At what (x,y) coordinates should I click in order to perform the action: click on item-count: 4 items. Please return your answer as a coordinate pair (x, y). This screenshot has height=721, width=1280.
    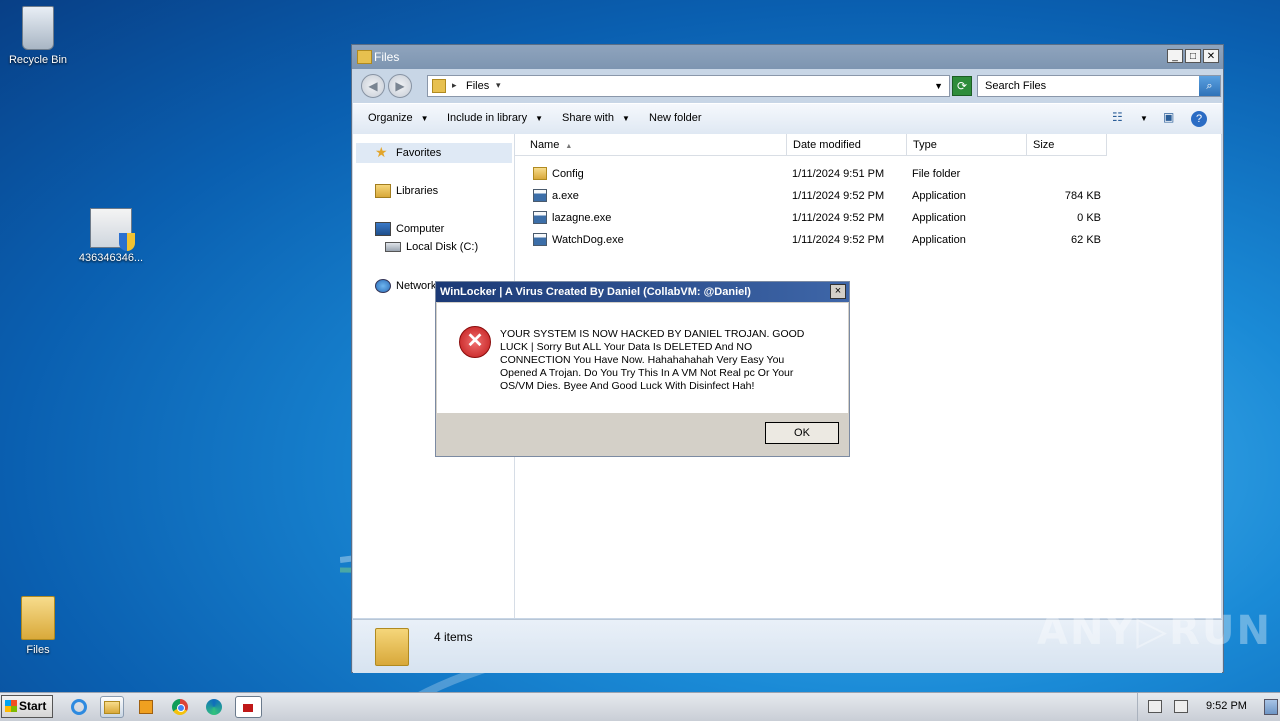
    Looking at the image, I should click on (453, 637).